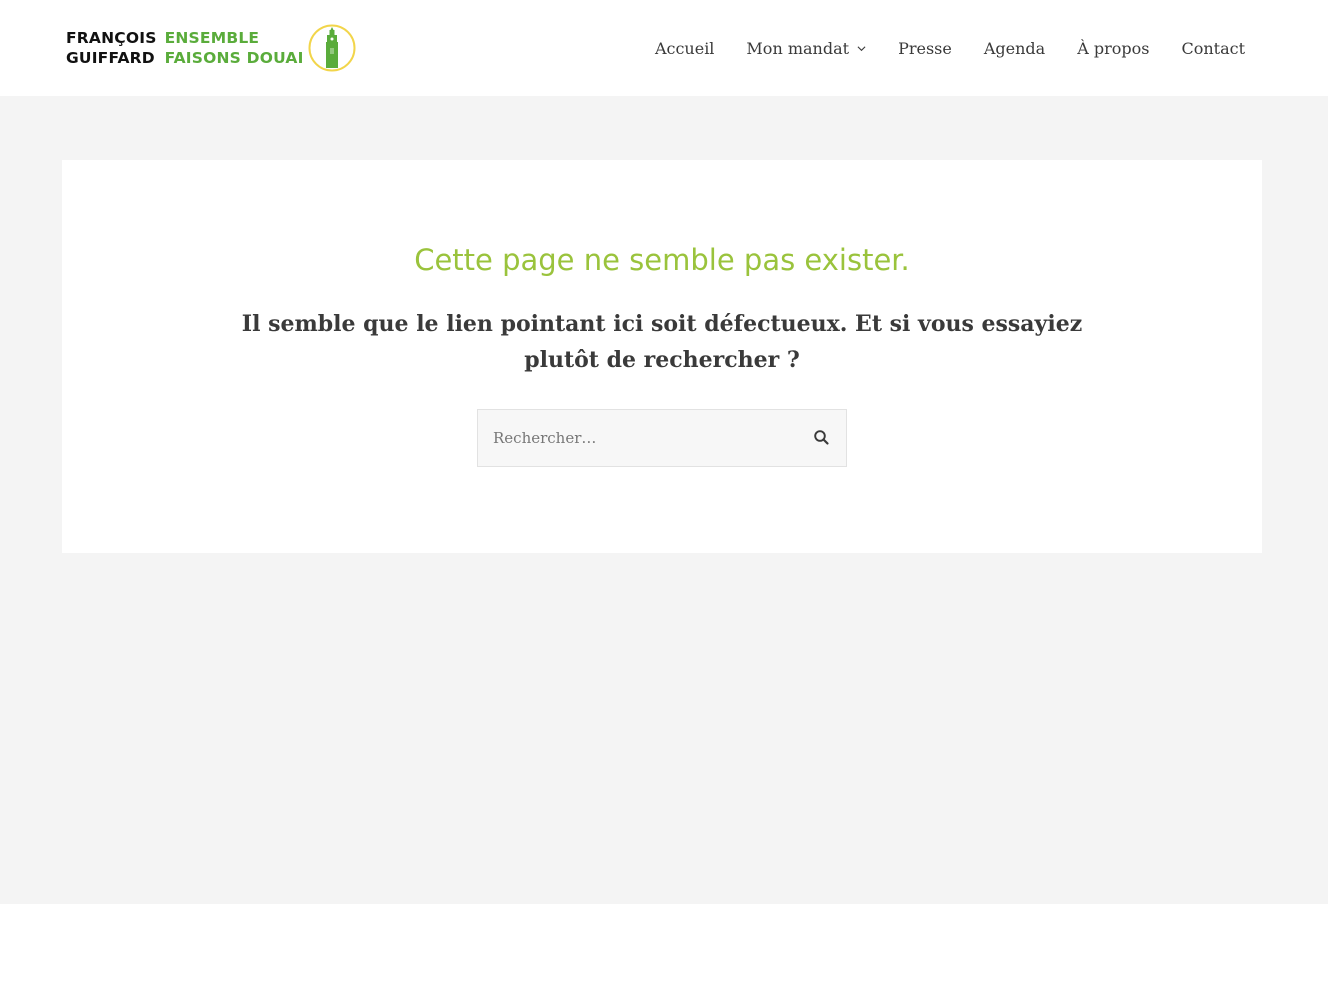 The width and height of the screenshot is (1328, 996). I want to click on logo-name: FRANÇOIS GUIFFARD, so click(111, 48).